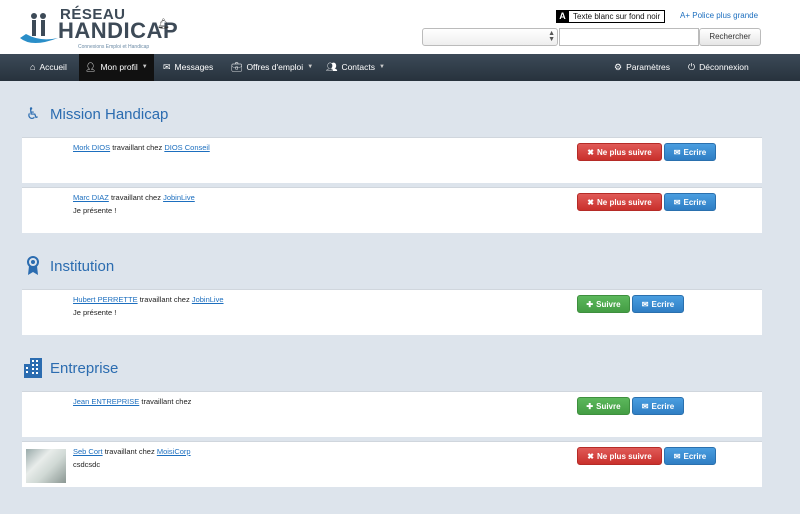 Image resolution: width=800 pixels, height=514 pixels. I want to click on nav-deconnexion: ⏻ Déconnexion, so click(718, 67).